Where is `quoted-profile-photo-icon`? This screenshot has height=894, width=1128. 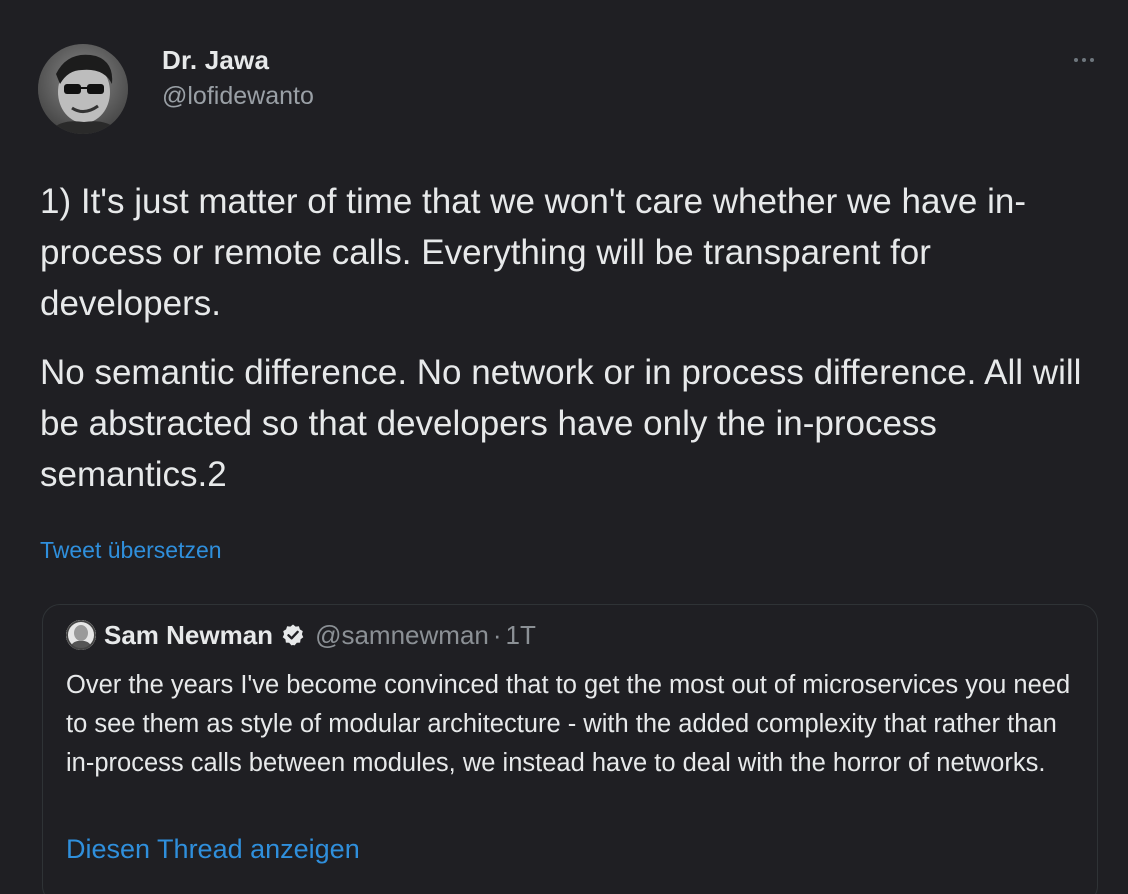 quoted-profile-photo-icon is located at coordinates (81, 635).